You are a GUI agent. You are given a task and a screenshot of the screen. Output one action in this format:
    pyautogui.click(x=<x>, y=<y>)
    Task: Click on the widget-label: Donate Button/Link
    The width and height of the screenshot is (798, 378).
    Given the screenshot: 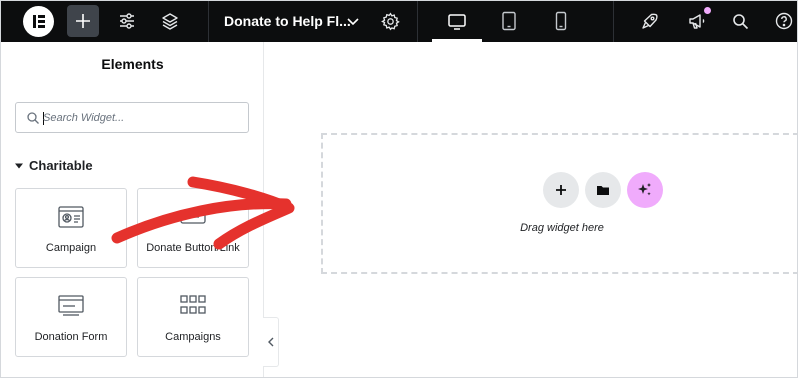 What is the action you would take?
    pyautogui.click(x=193, y=248)
    